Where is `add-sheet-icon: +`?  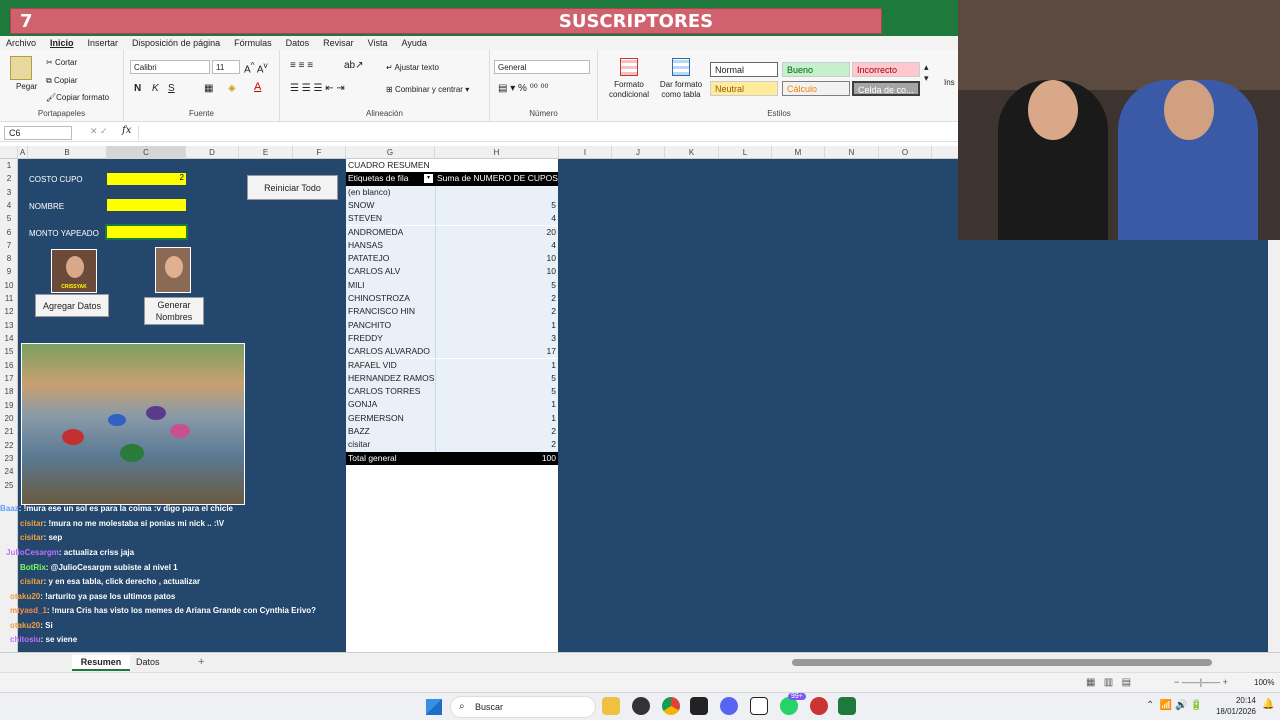 add-sheet-icon: + is located at coordinates (201, 662).